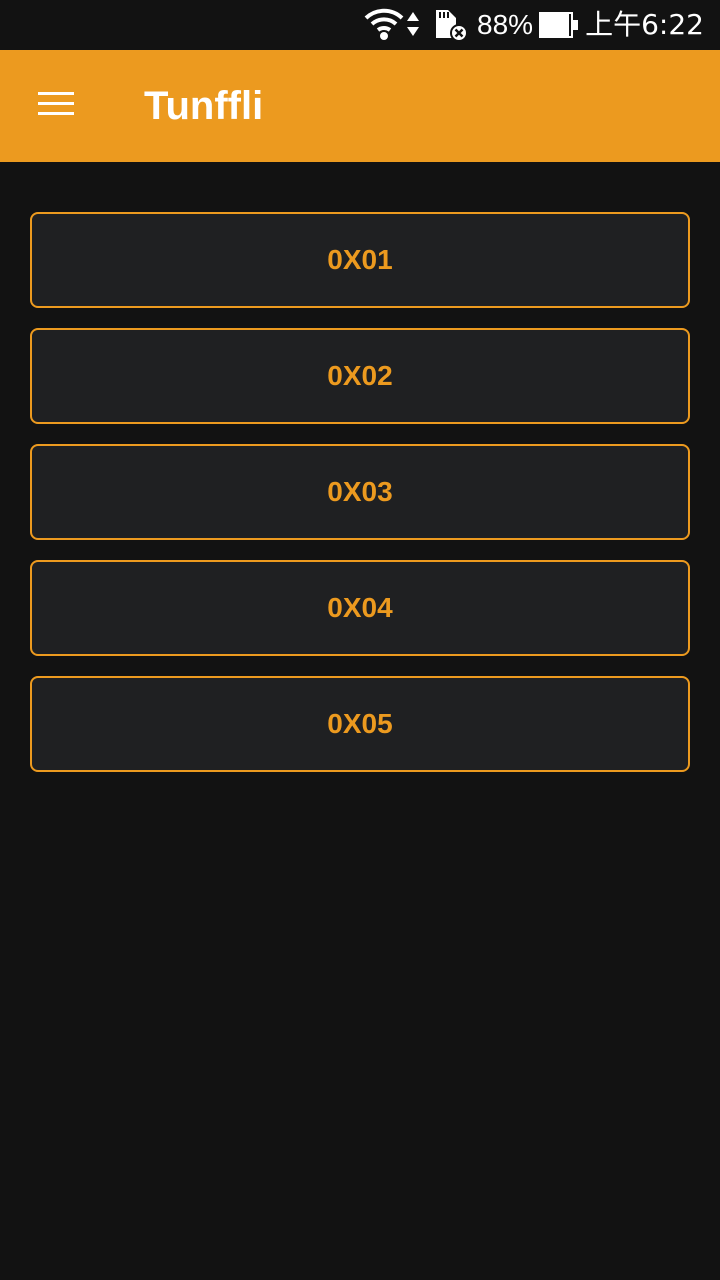  I want to click on battery-icon, so click(559, 25).